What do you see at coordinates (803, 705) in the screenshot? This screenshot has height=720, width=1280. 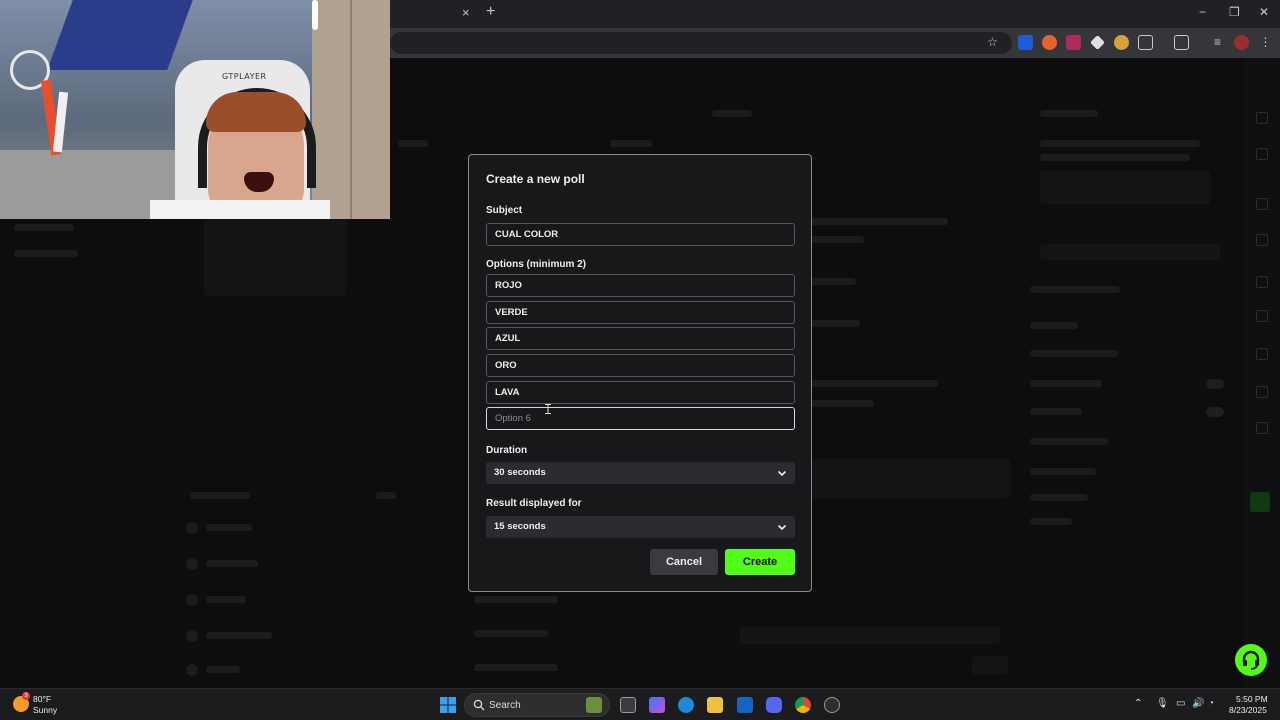 I see `chrome-icon` at bounding box center [803, 705].